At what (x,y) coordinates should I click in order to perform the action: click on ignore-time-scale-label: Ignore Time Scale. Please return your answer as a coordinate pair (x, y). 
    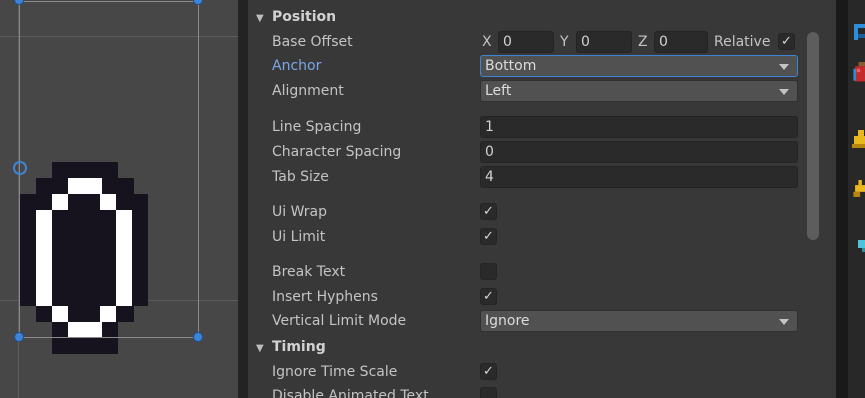
    Looking at the image, I should click on (335, 372).